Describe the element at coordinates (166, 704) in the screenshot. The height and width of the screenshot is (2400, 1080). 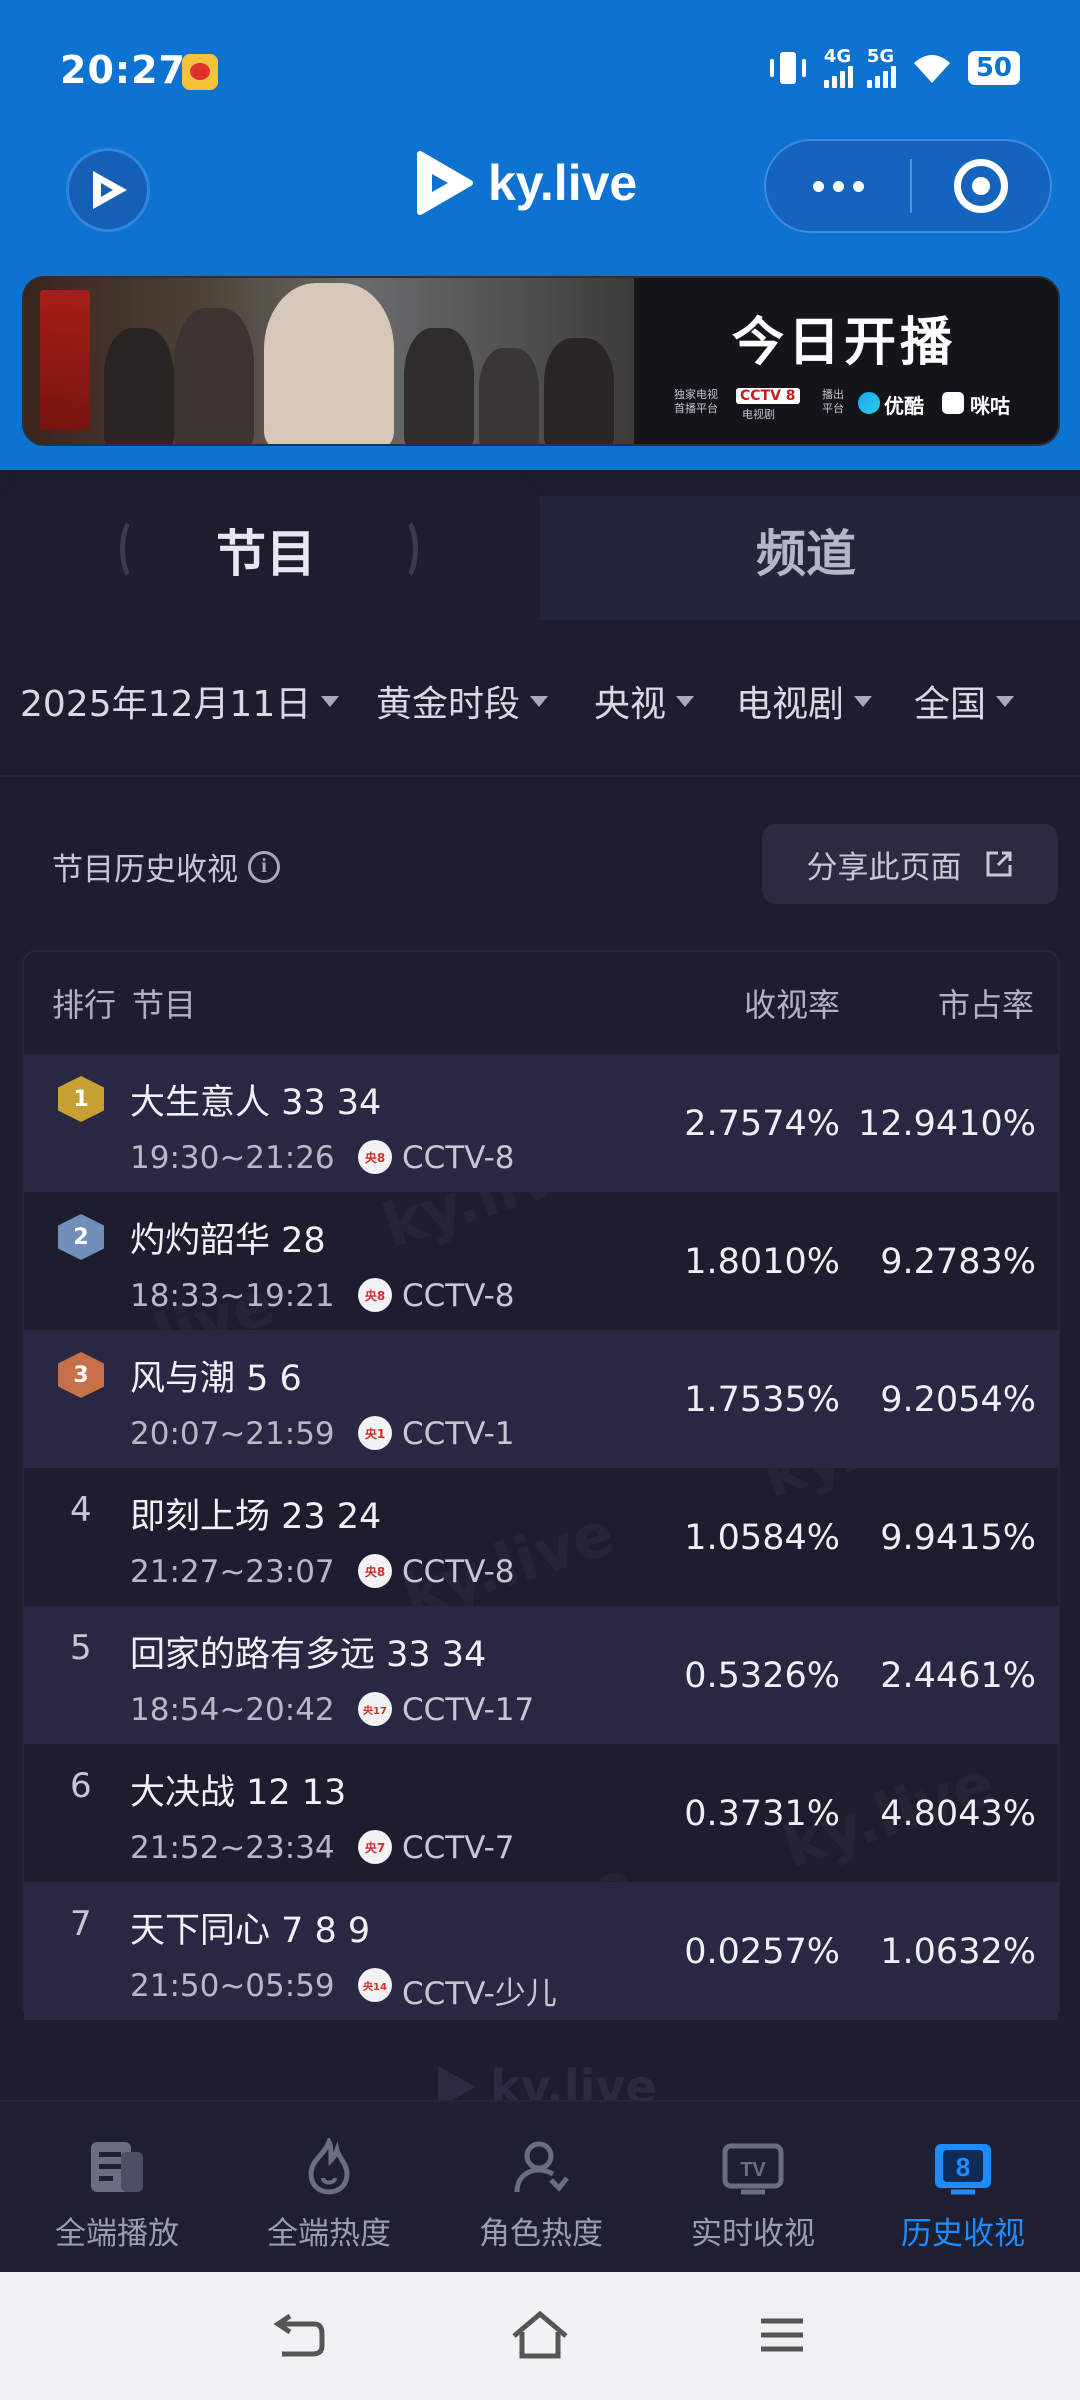
I see `filter-date-label: 2025年12月11日` at that location.